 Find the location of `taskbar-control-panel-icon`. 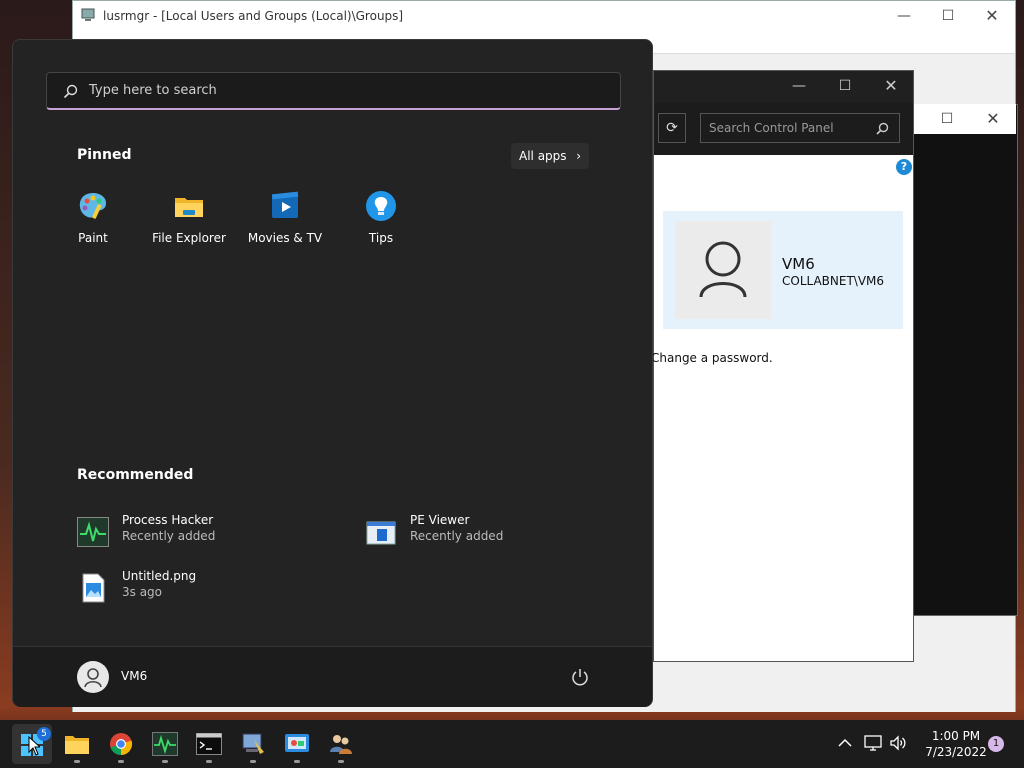

taskbar-control-panel-icon is located at coordinates (297, 744).